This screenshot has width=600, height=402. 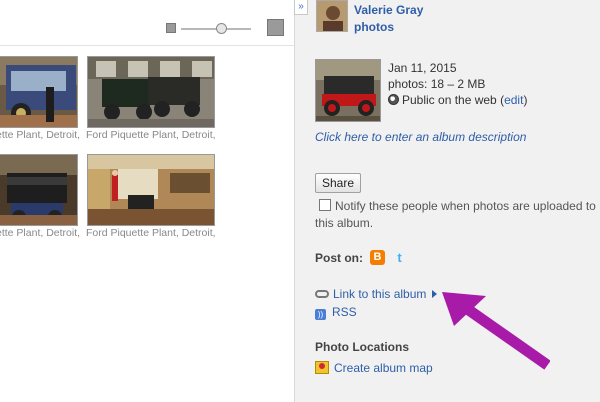 I want to click on owner-name-link: Valerie Gray, so click(x=388, y=10).